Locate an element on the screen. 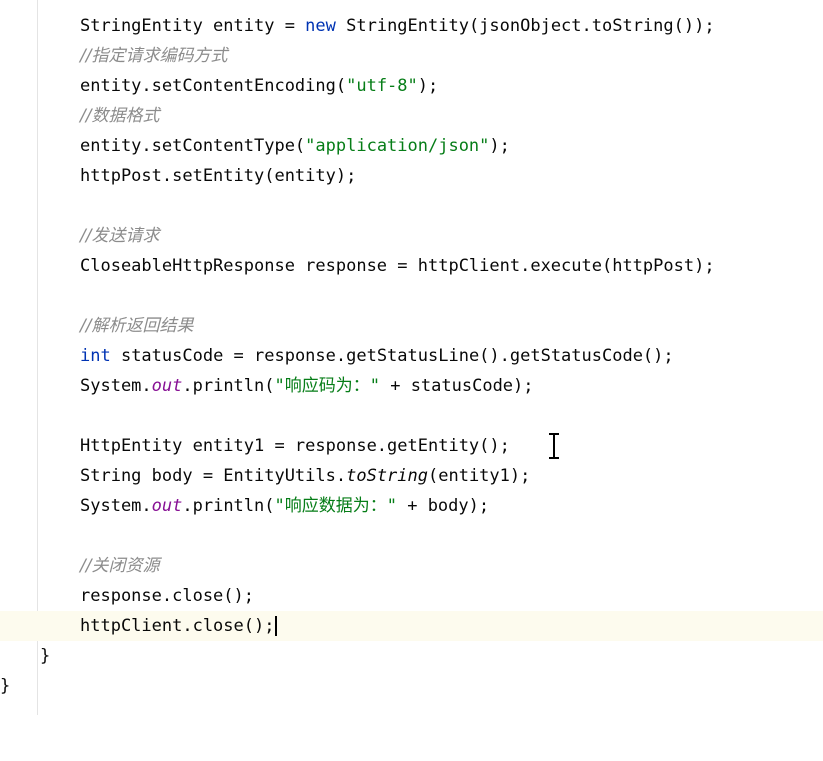 The height and width of the screenshot is (761, 823). code-text: String body = EntityUtils. is located at coordinates (213, 476).